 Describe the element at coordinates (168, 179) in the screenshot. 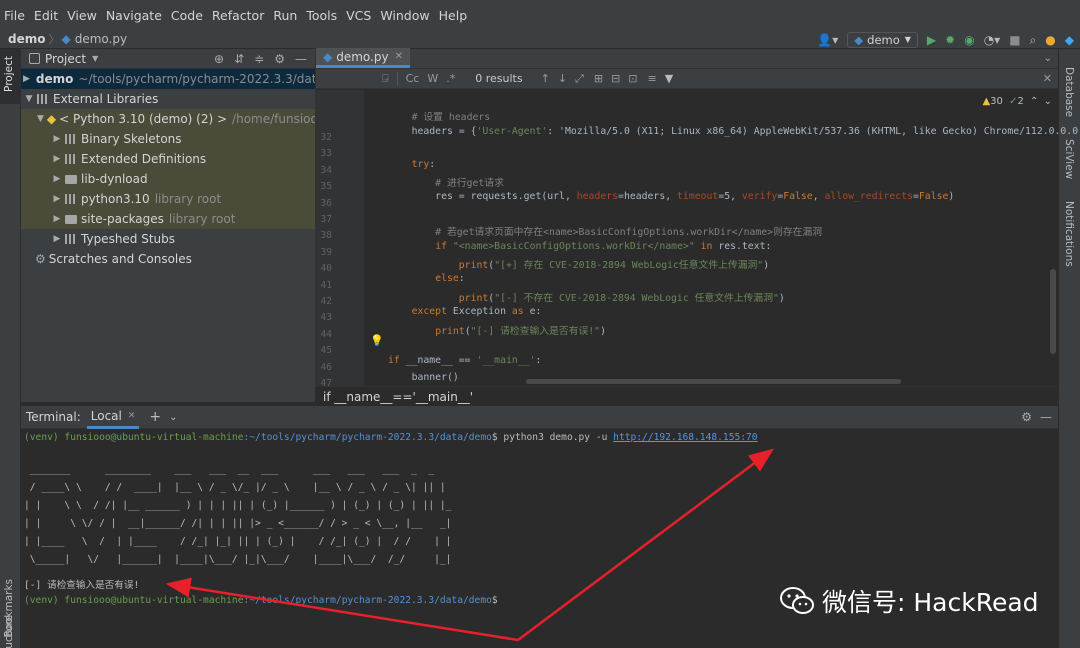

I see `tree-item-lib-dynload: ▶ lib-dynload` at that location.